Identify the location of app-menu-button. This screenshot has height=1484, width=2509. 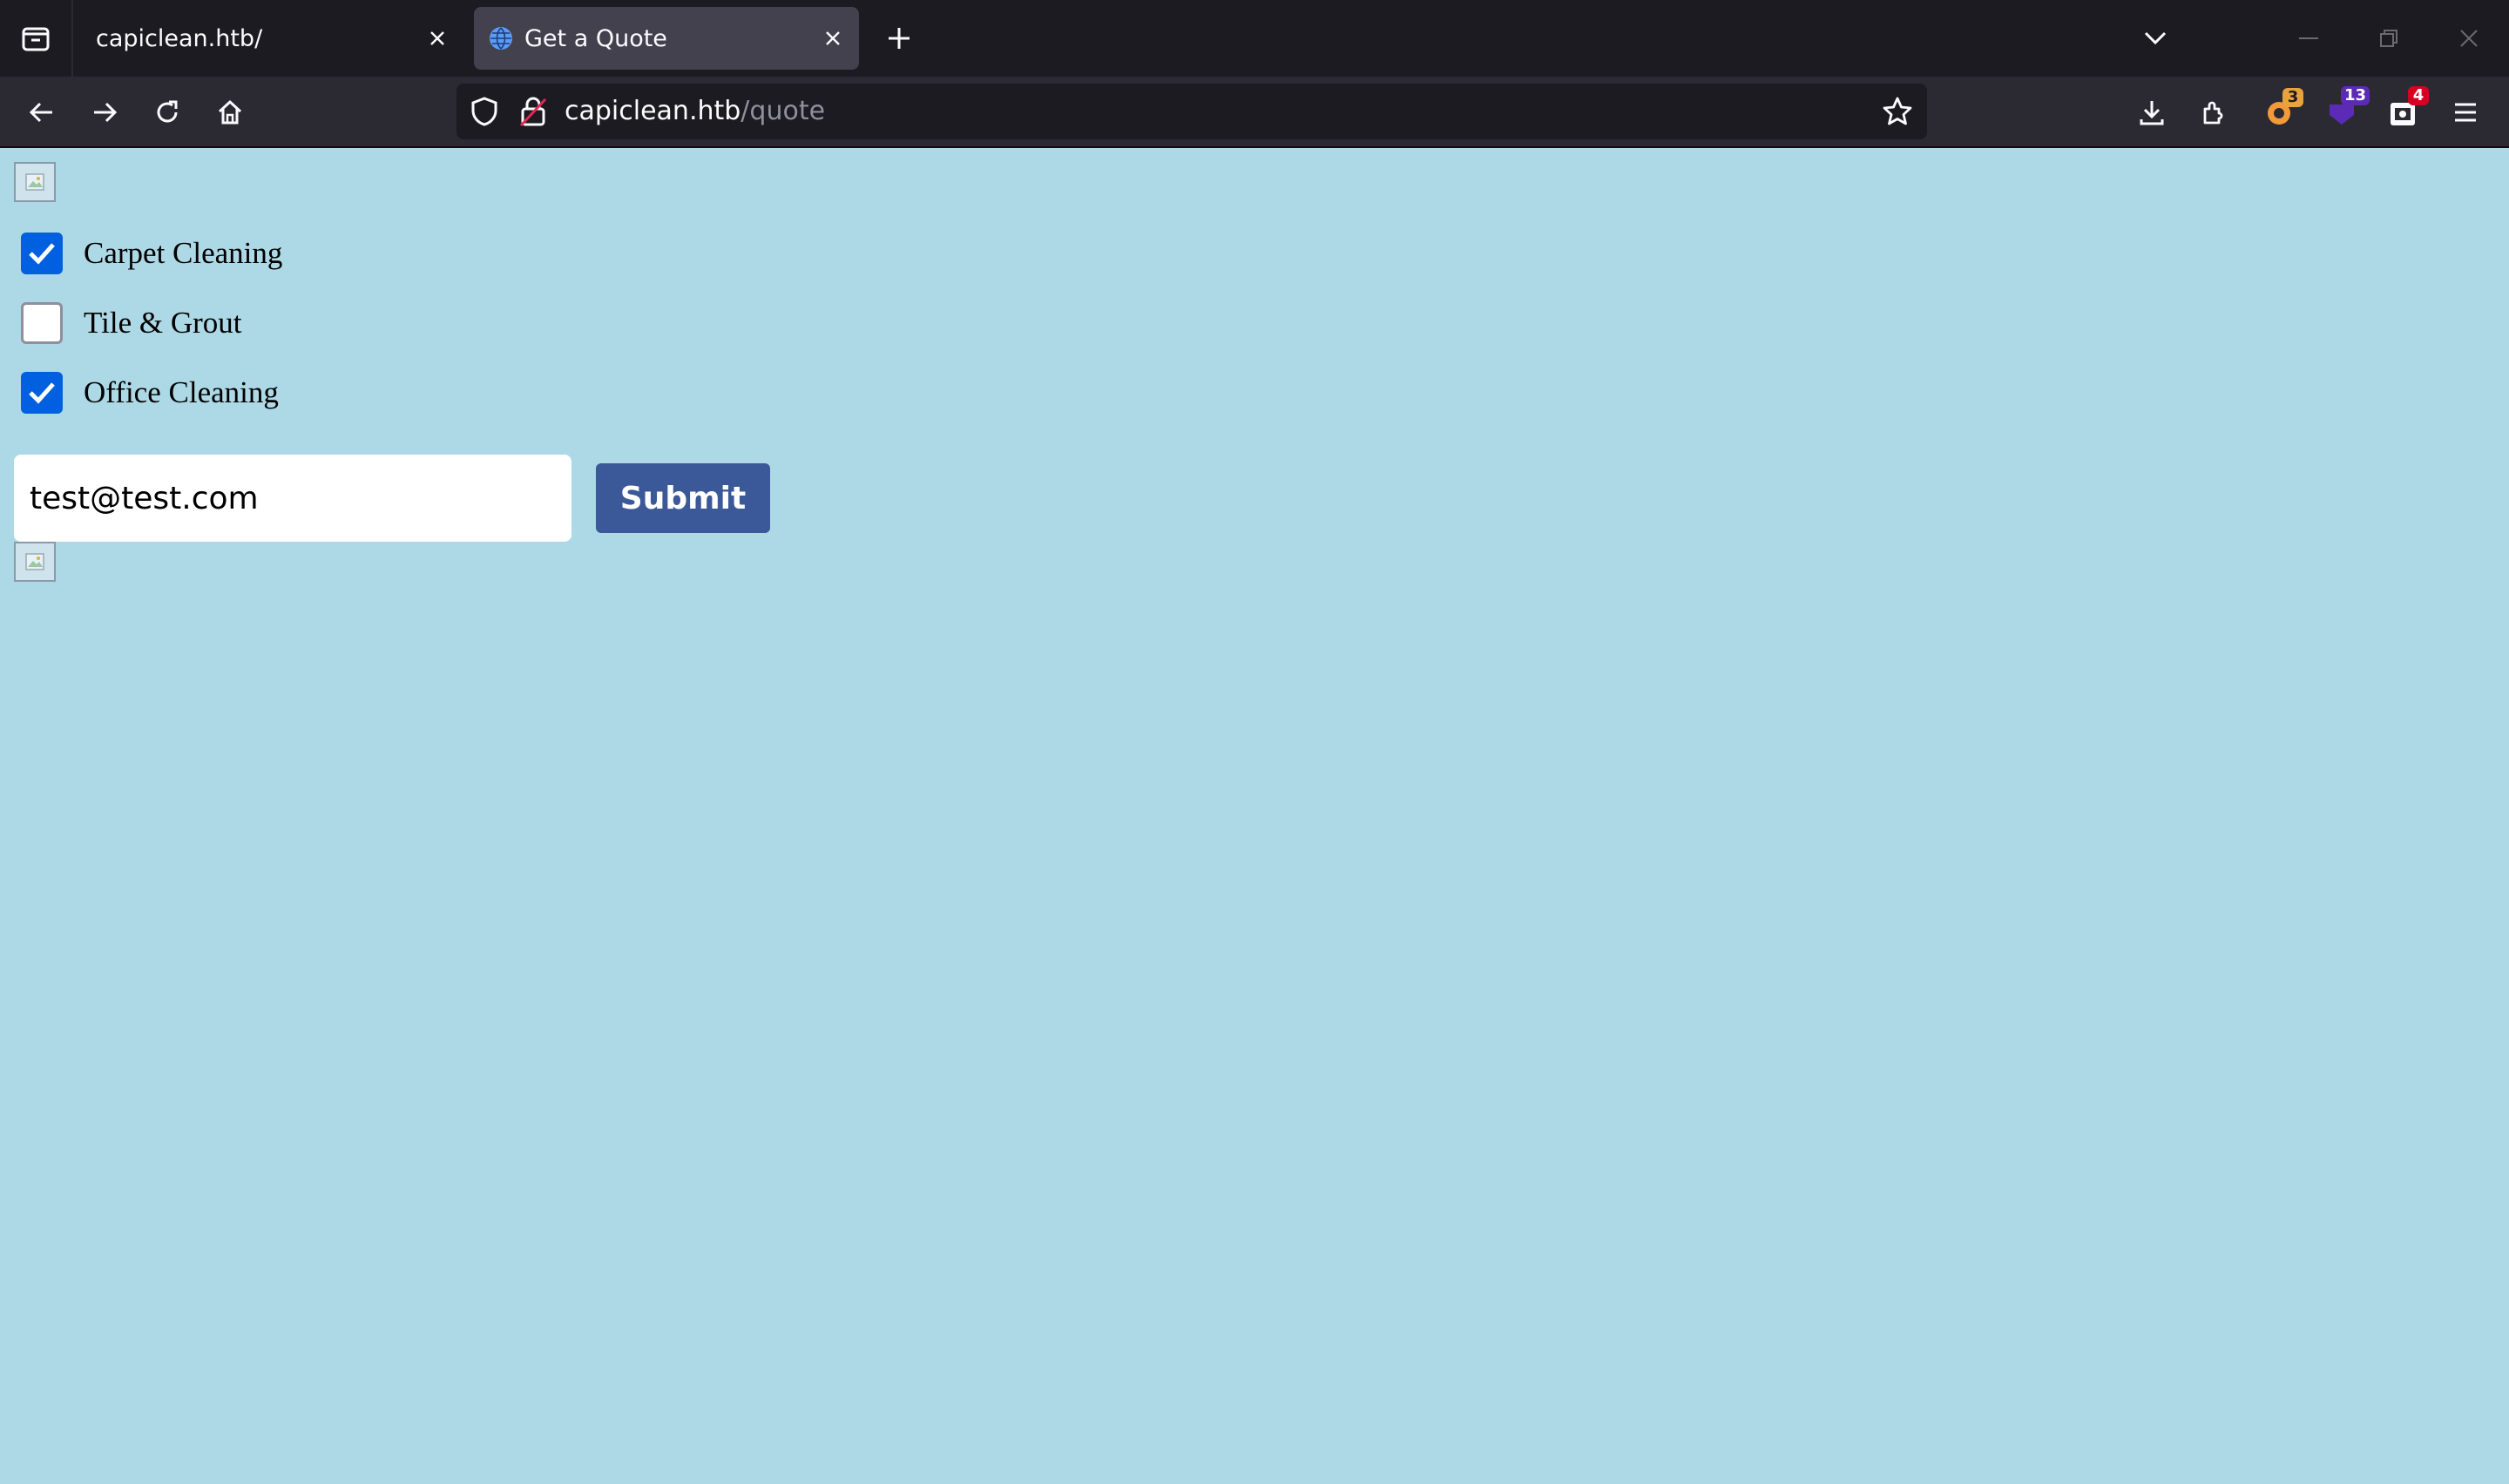
(2465, 112).